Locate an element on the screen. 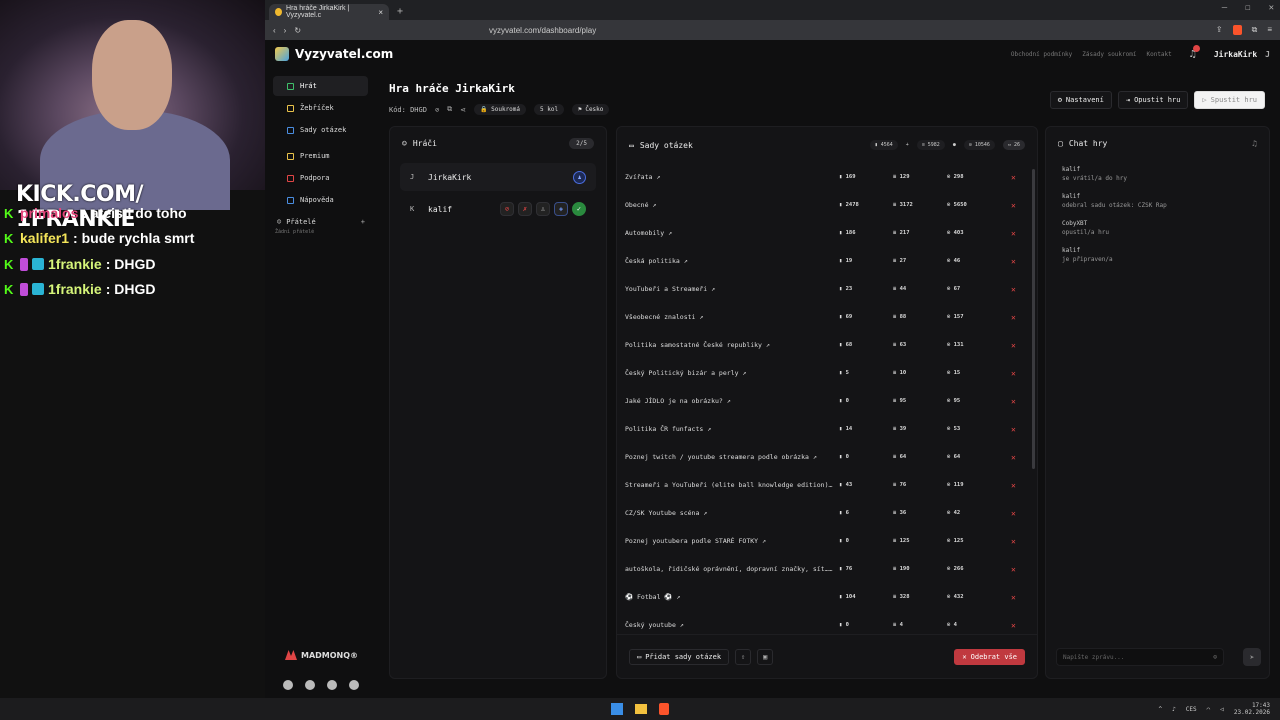 Image resolution: width=1280 pixels, height=720 pixels. windows-start-icon is located at coordinates (617, 709).